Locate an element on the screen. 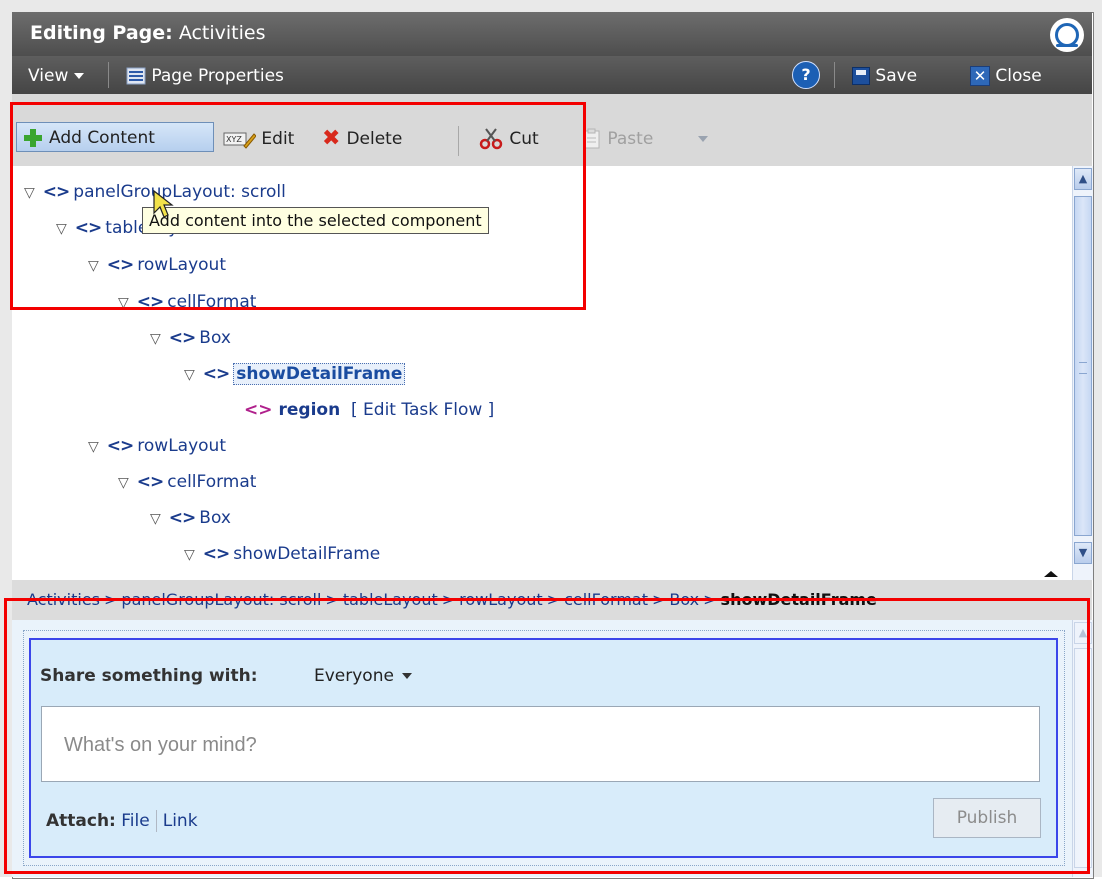 The image size is (1102, 879). save-label: Save is located at coordinates (896, 76).